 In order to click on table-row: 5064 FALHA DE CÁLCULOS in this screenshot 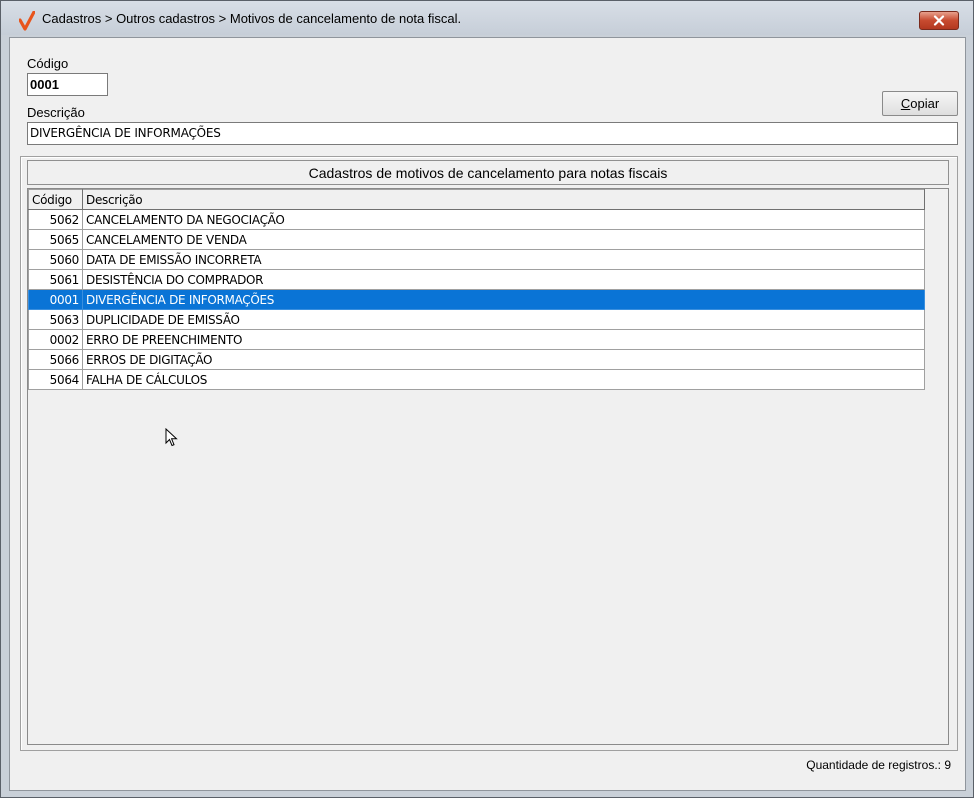, I will do `click(476, 379)`.